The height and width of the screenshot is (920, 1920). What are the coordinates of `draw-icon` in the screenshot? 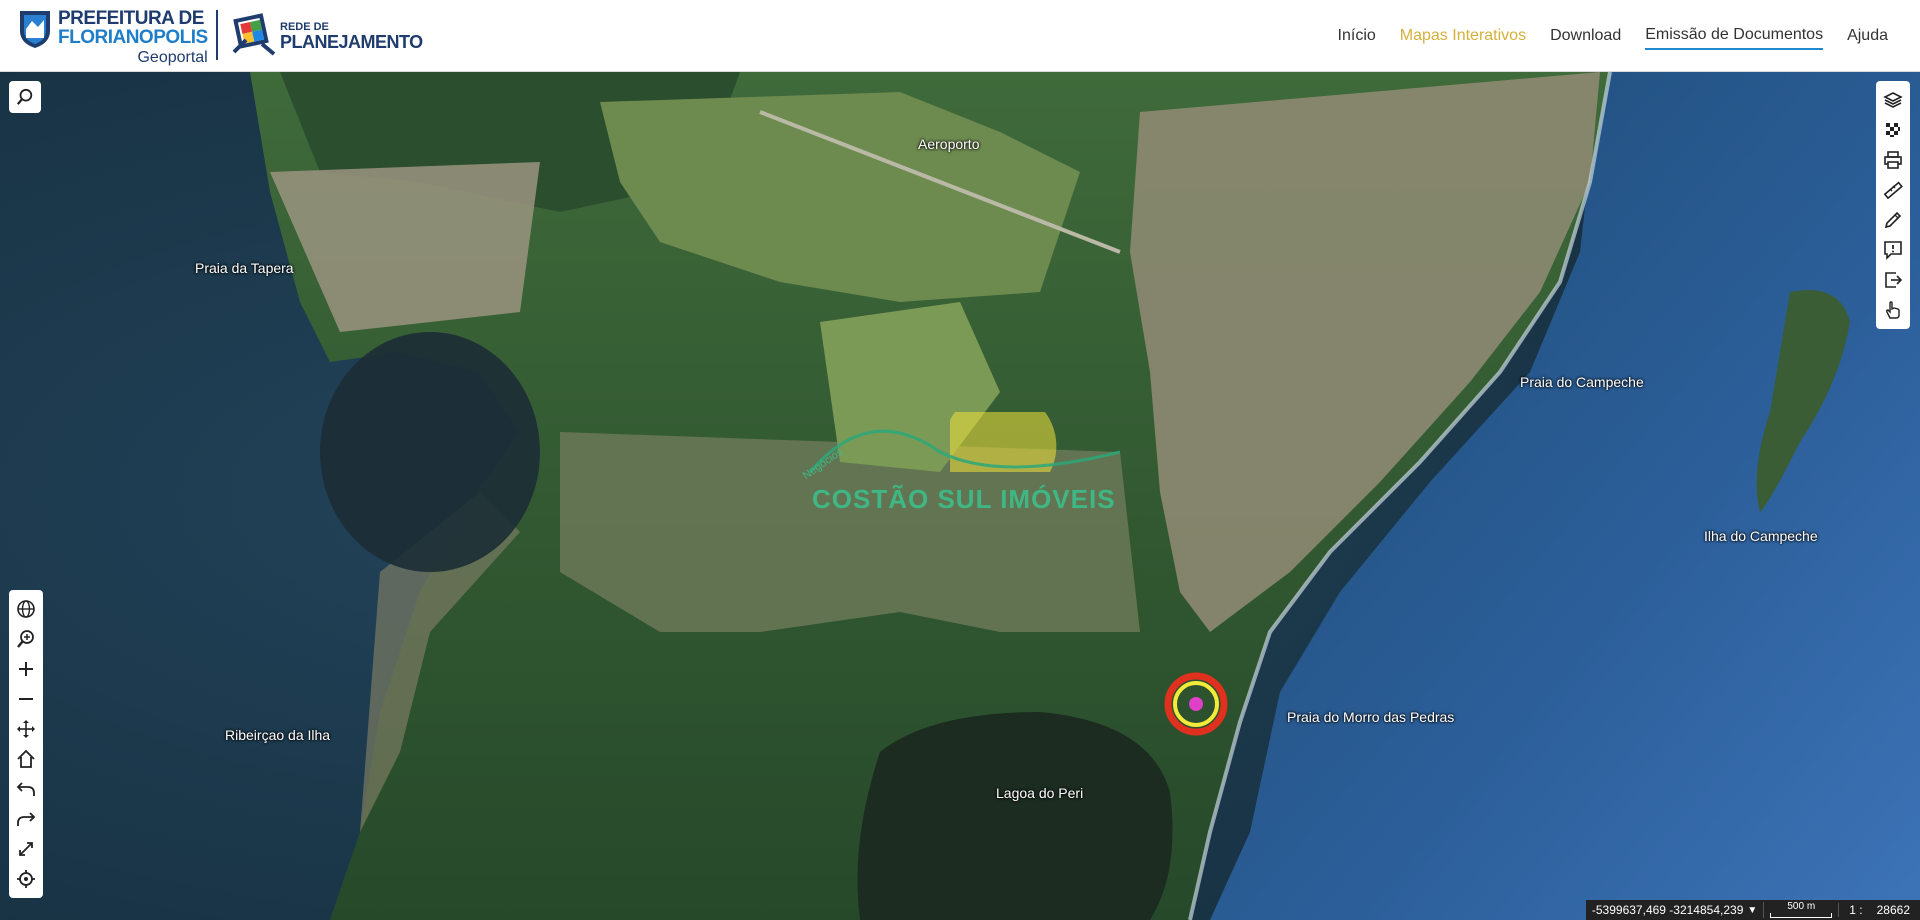 It's located at (1893, 220).